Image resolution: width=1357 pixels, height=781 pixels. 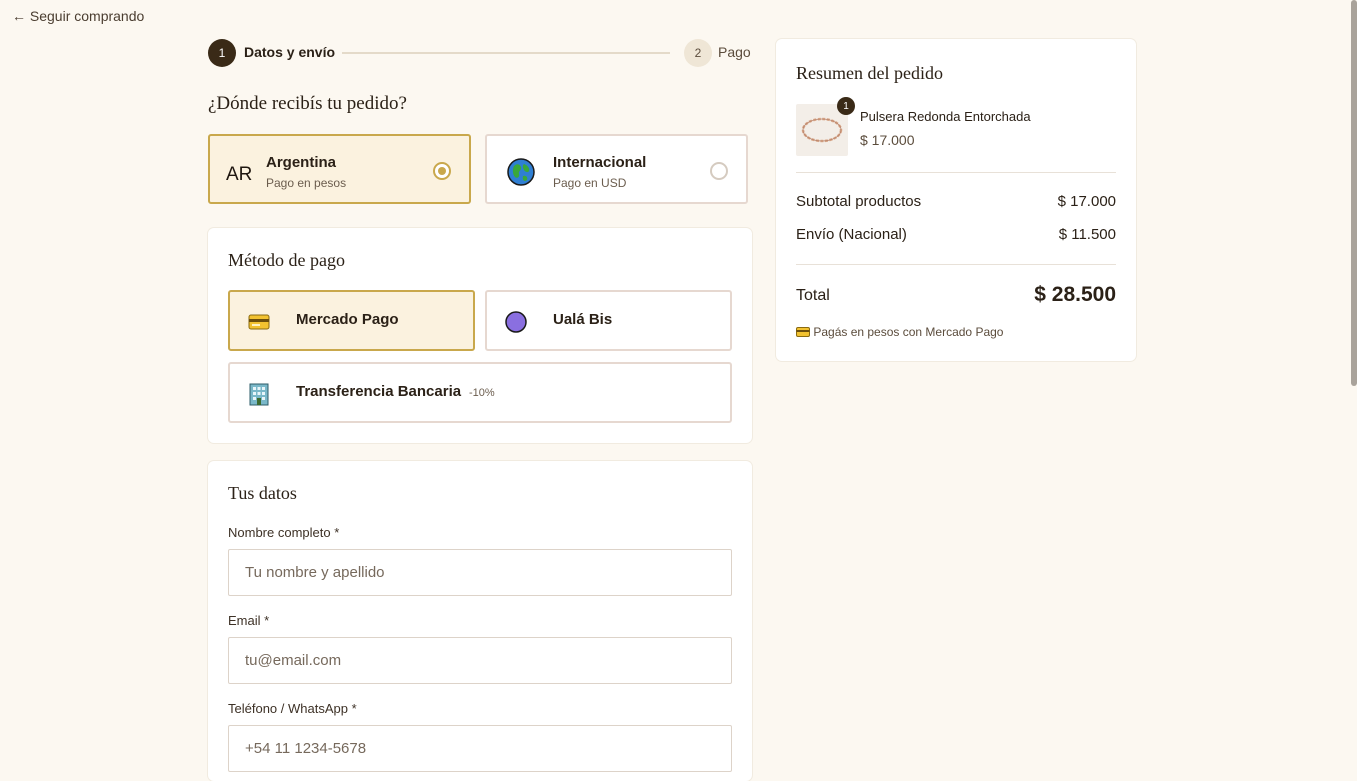 What do you see at coordinates (869, 73) in the screenshot?
I see `order-summary-title: Resumen del pedido` at bounding box center [869, 73].